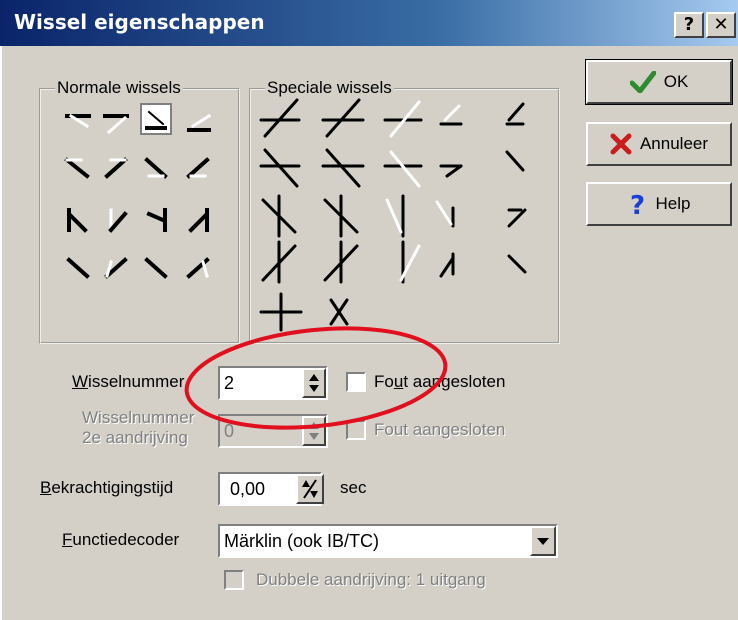 The height and width of the screenshot is (620, 738). What do you see at coordinates (138, 417) in the screenshot?
I see `switch-number2-label-line1: Wisselnummer` at bounding box center [138, 417].